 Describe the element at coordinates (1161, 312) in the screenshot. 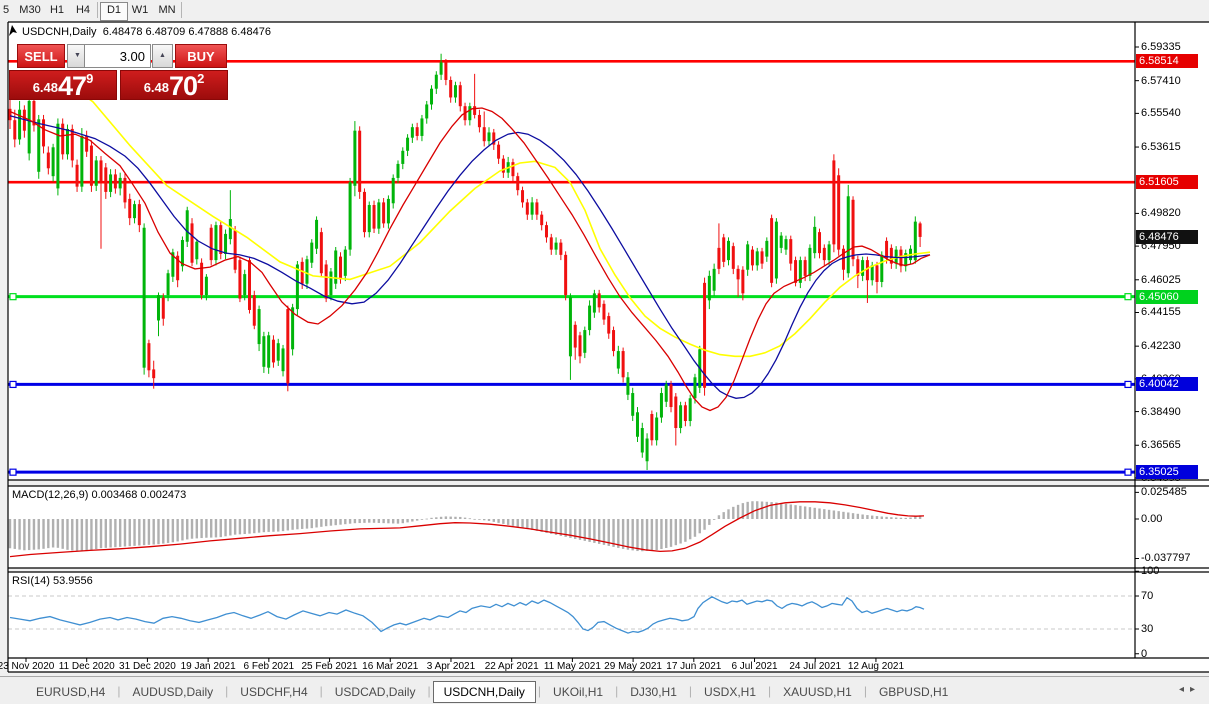

I see `price-axis-tick: 6.44155` at that location.